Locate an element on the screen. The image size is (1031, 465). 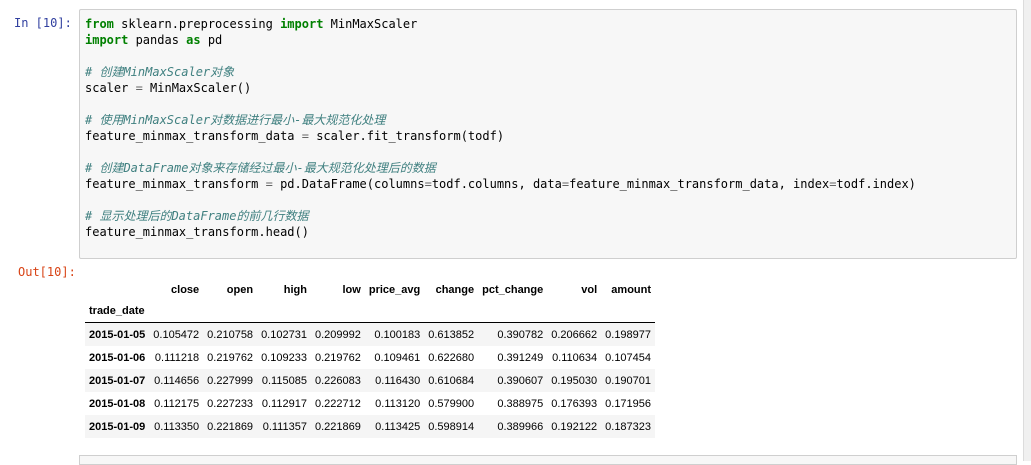
table-cell: 0.105472 is located at coordinates (176, 334).